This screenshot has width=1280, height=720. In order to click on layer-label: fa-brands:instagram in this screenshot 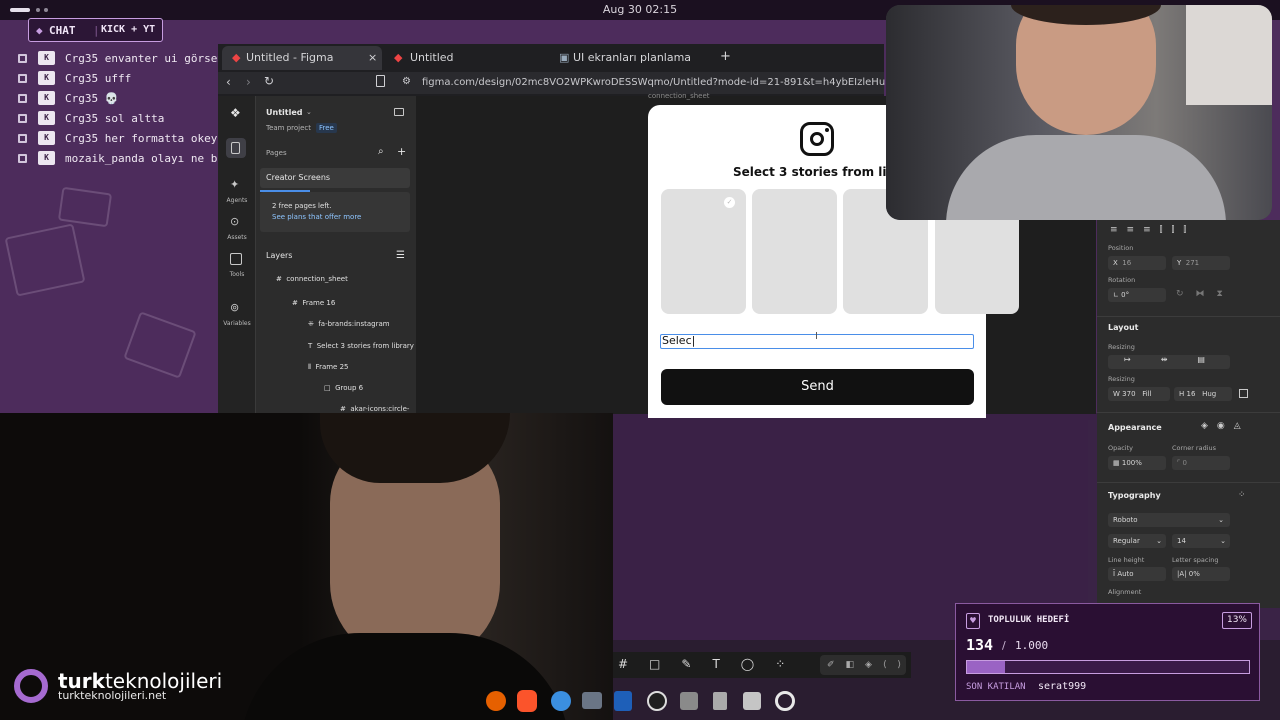, I will do `click(354, 324)`.